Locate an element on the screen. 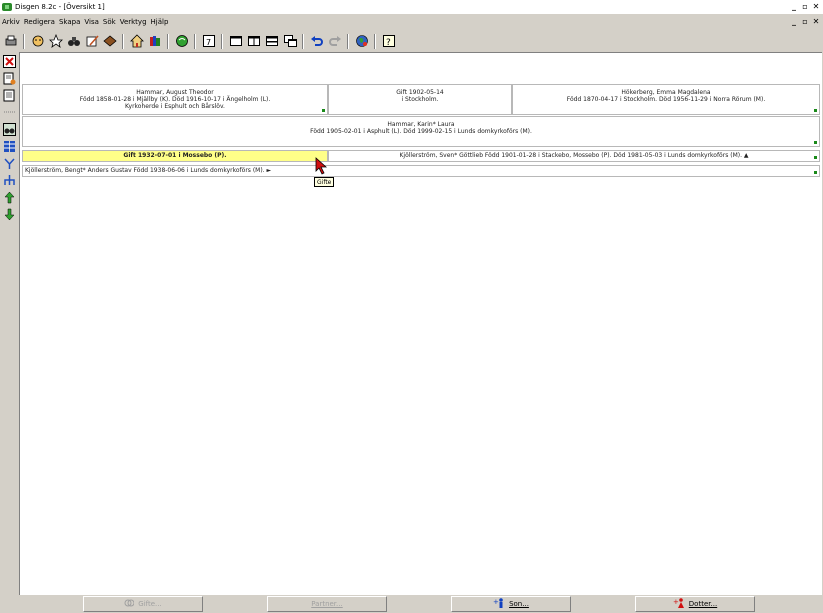 The image size is (823, 613). subject-marker-icon is located at coordinates (815, 142).